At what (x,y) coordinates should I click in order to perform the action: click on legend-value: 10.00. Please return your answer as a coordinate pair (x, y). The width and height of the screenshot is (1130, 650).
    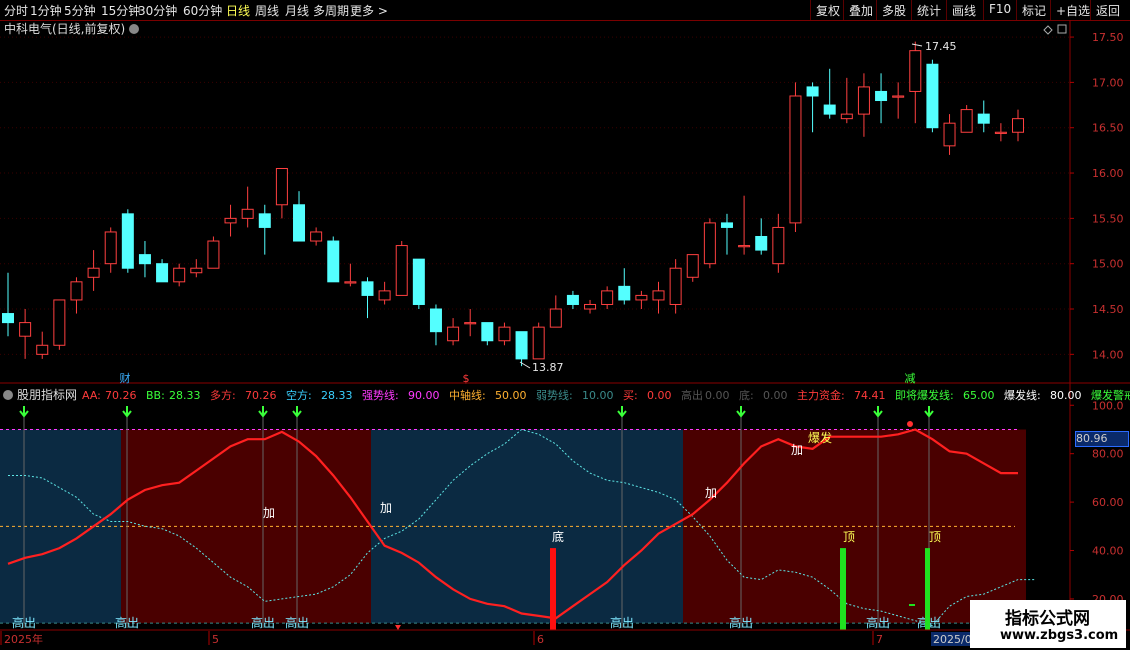
    Looking at the image, I should click on (598, 395).